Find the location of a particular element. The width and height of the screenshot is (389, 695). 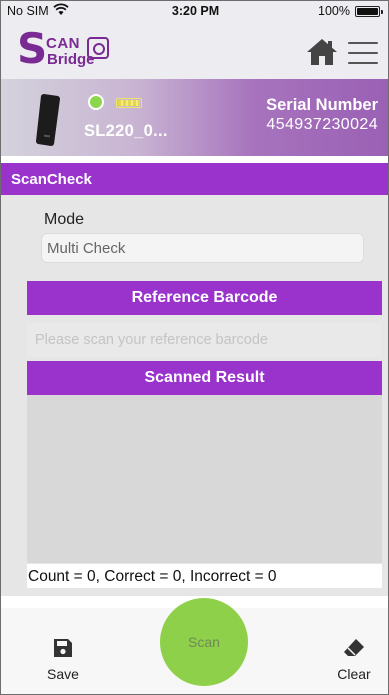

app-header: S CAN Bridge is located at coordinates (194, 51).